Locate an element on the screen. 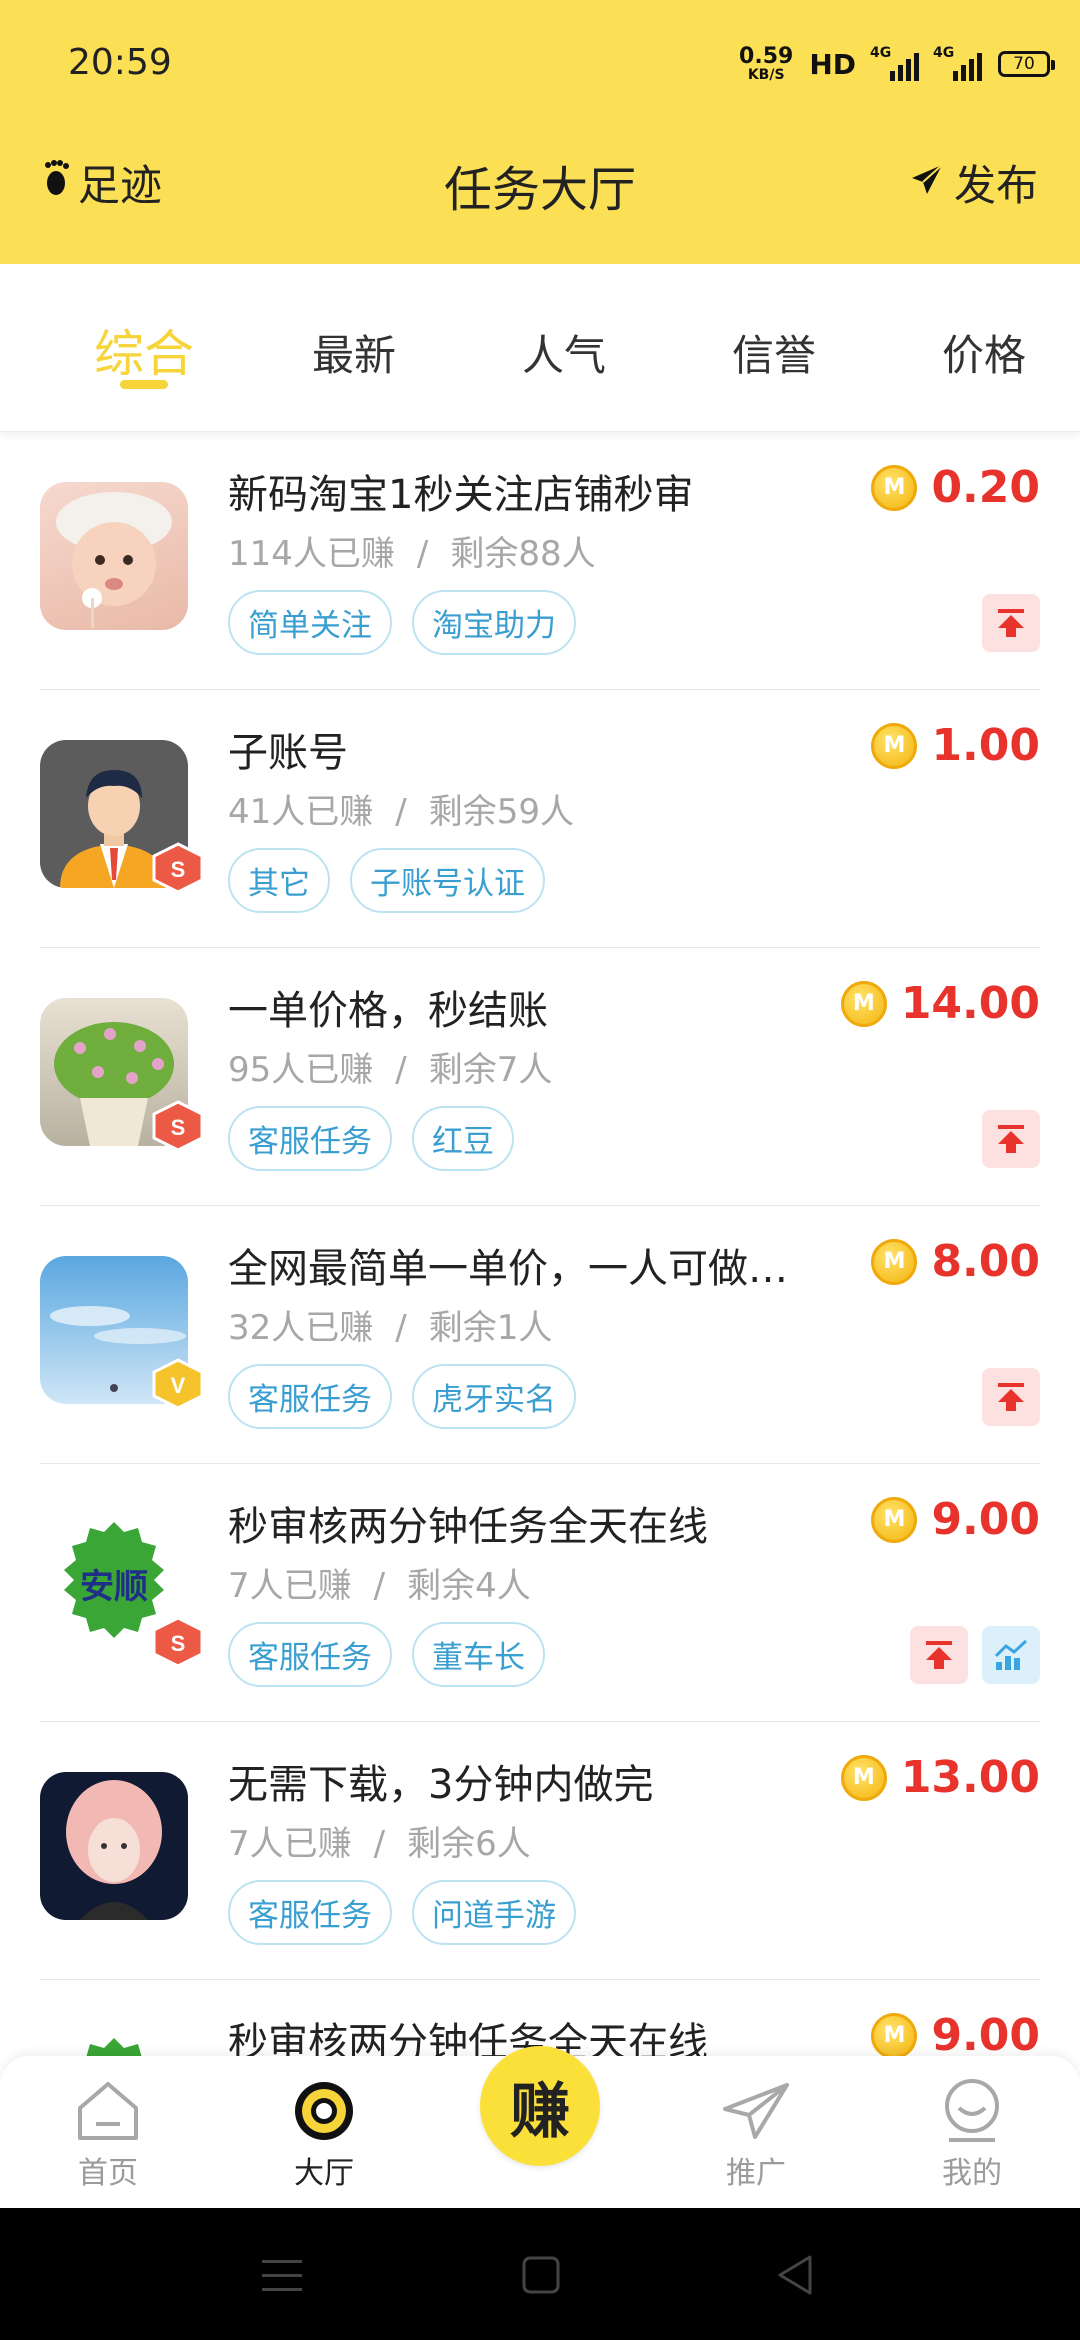 The image size is (1080, 2340). nav-me: 我的 is located at coordinates (972, 2133).